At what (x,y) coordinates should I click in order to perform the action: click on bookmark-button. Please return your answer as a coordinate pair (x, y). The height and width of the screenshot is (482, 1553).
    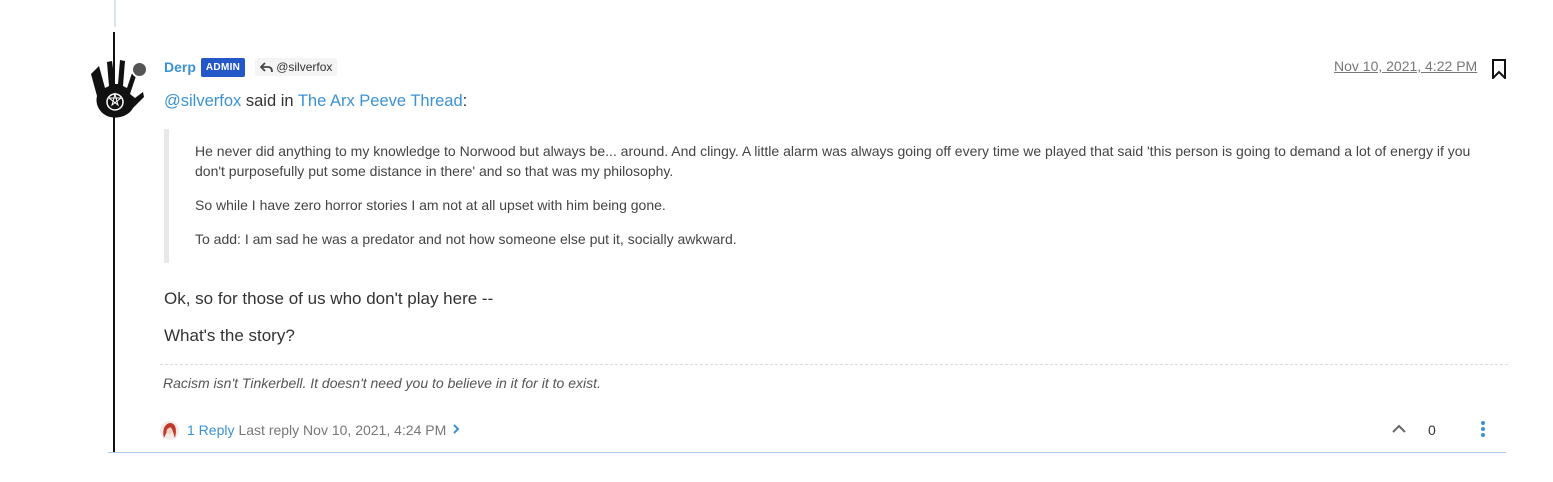
    Looking at the image, I should click on (1499, 71).